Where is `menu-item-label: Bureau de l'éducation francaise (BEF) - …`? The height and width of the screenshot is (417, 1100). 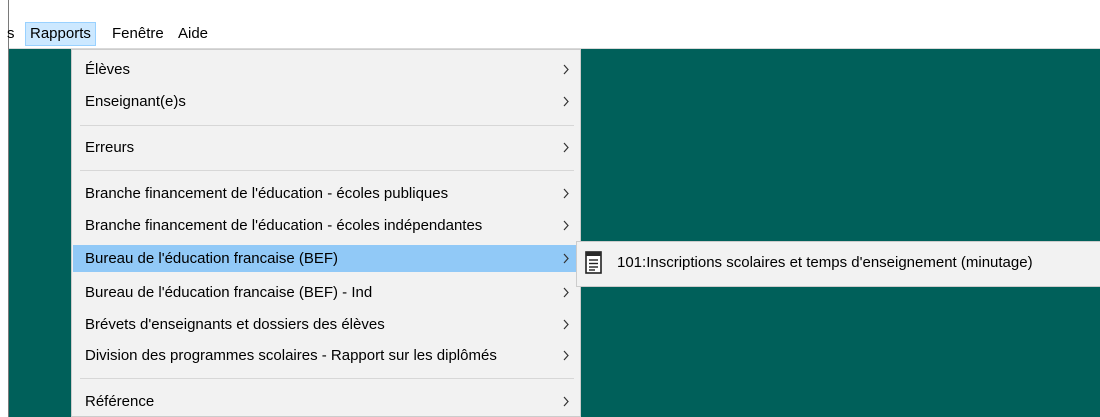
menu-item-label: Bureau de l'éducation francaise (BEF) - … is located at coordinates (229, 292).